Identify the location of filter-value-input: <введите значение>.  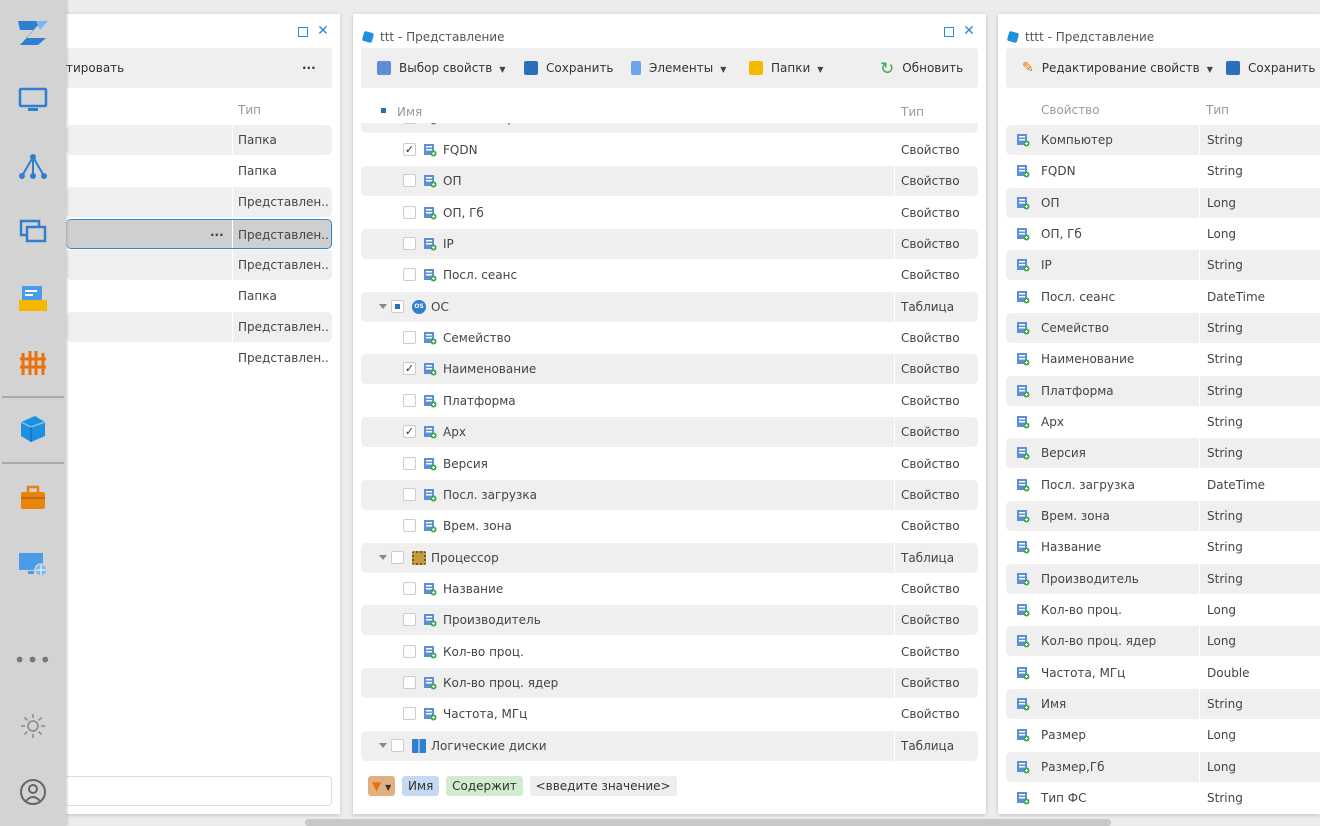
(603, 786).